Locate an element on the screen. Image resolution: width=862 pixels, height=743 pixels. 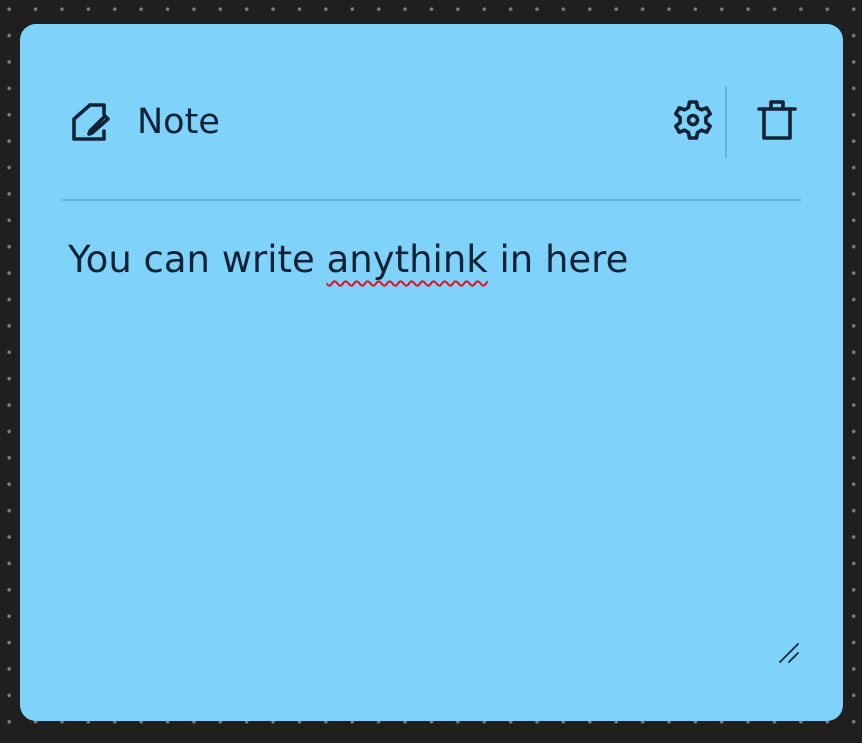
trash-icon is located at coordinates (777, 122).